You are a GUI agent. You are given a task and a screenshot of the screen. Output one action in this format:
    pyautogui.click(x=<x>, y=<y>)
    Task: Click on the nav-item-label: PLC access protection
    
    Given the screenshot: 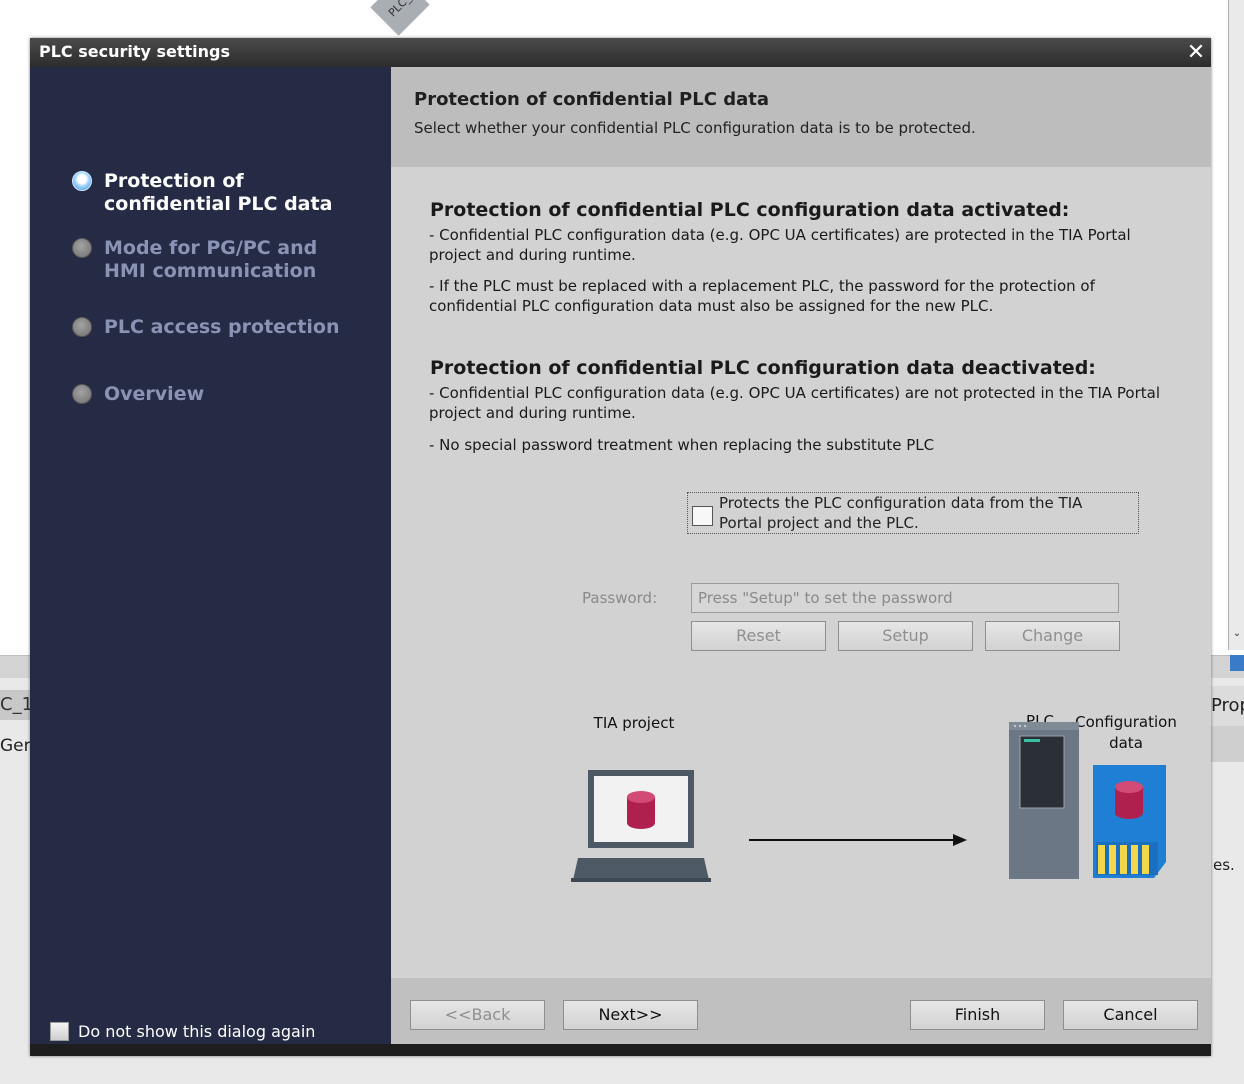 What is the action you would take?
    pyautogui.click(x=222, y=327)
    